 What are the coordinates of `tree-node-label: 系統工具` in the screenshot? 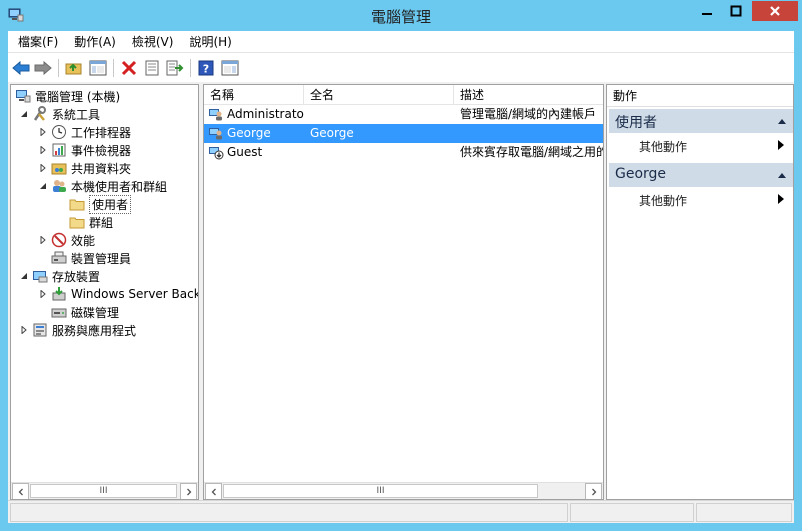 It's located at (76, 114).